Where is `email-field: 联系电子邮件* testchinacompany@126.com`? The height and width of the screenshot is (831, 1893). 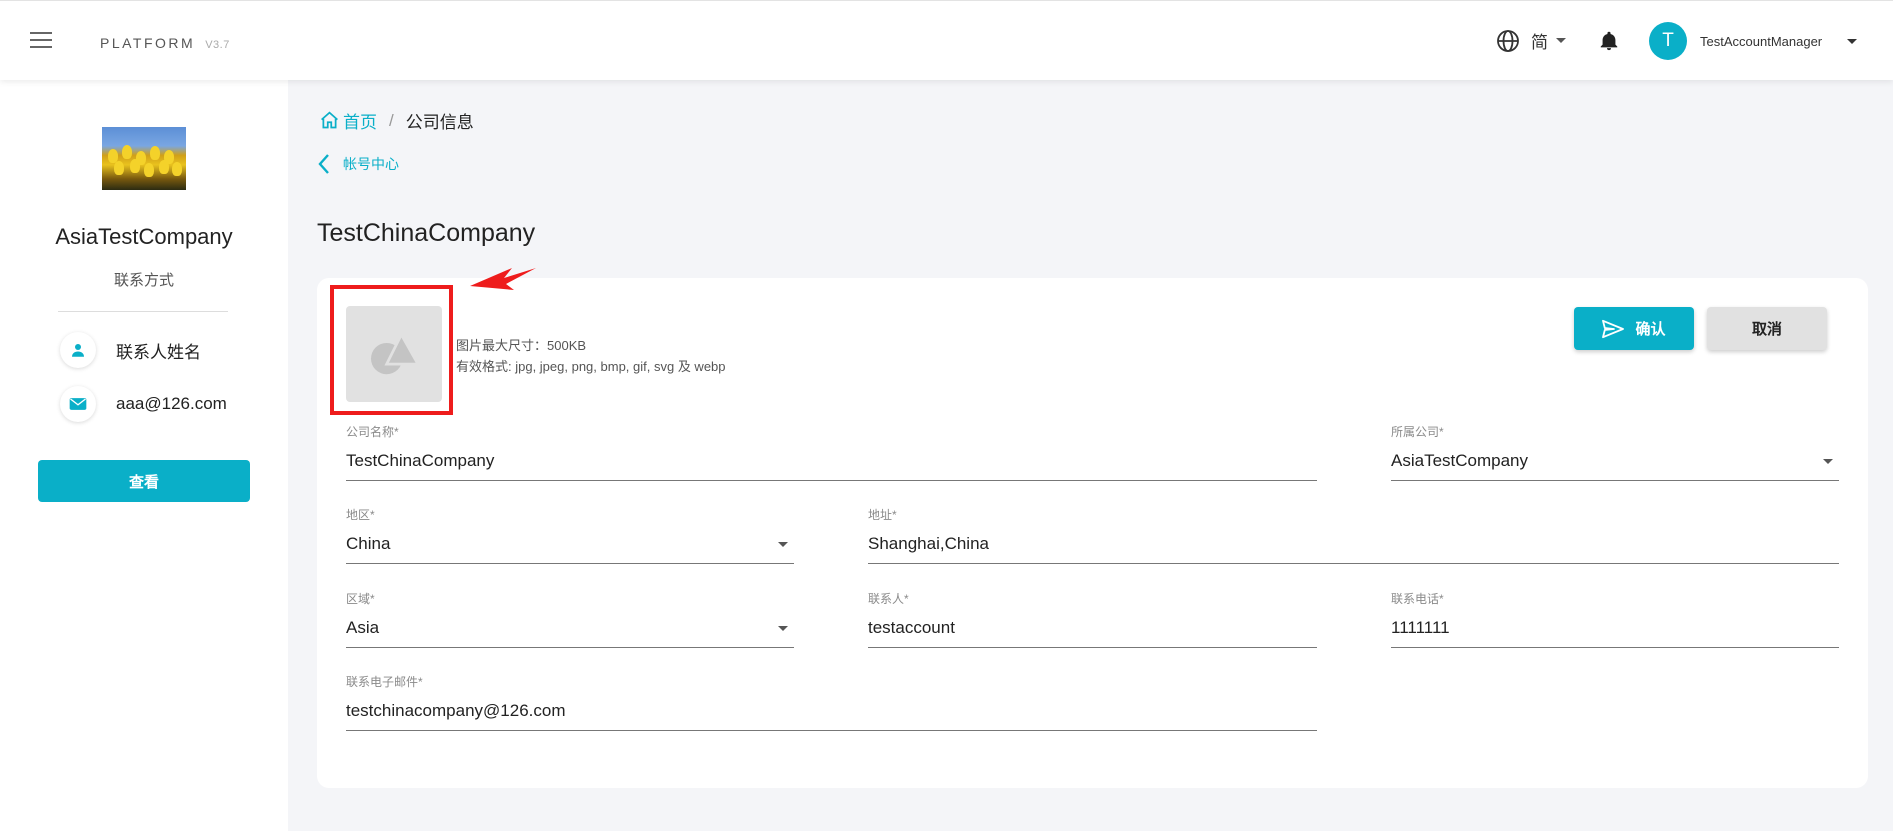
email-field: 联系电子邮件* testchinacompany@126.com is located at coordinates (831, 702).